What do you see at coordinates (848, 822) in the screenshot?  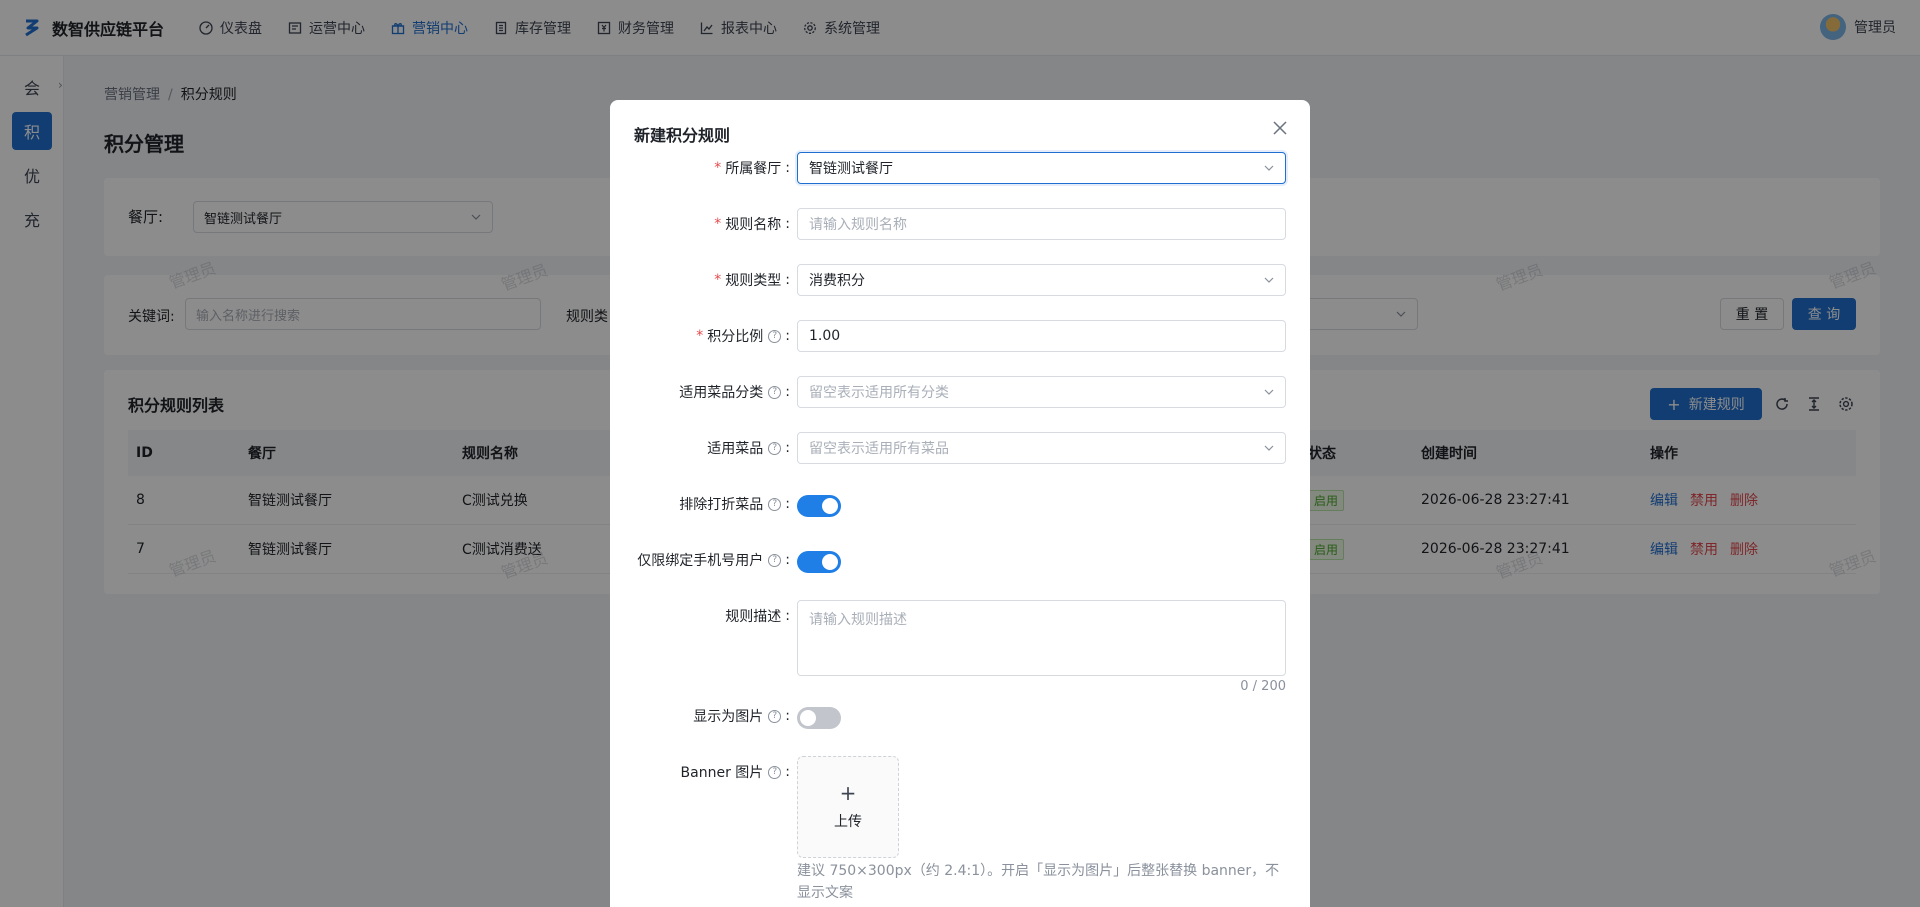 I see `upload-label: 上传` at bounding box center [848, 822].